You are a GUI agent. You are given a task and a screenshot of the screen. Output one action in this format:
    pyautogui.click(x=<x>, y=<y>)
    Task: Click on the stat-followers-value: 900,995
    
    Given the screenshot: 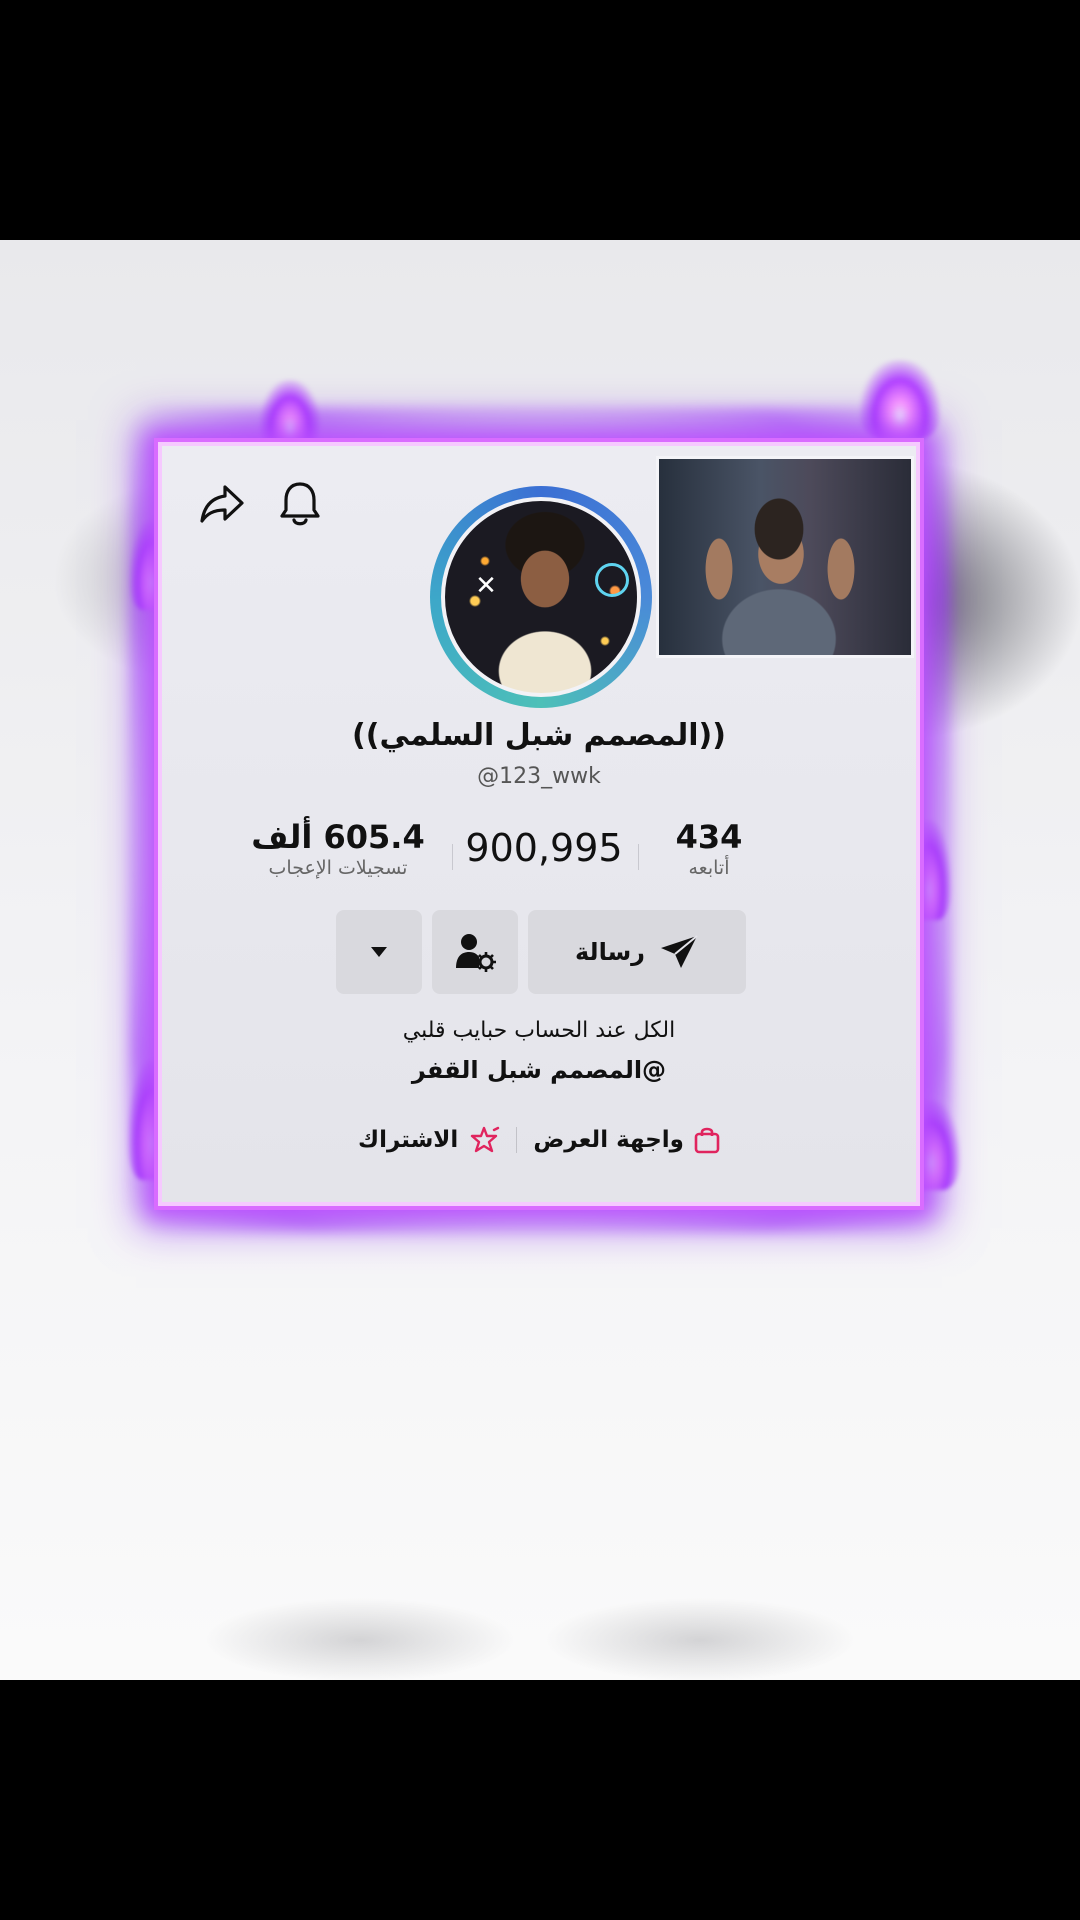 What is the action you would take?
    pyautogui.click(x=544, y=848)
    